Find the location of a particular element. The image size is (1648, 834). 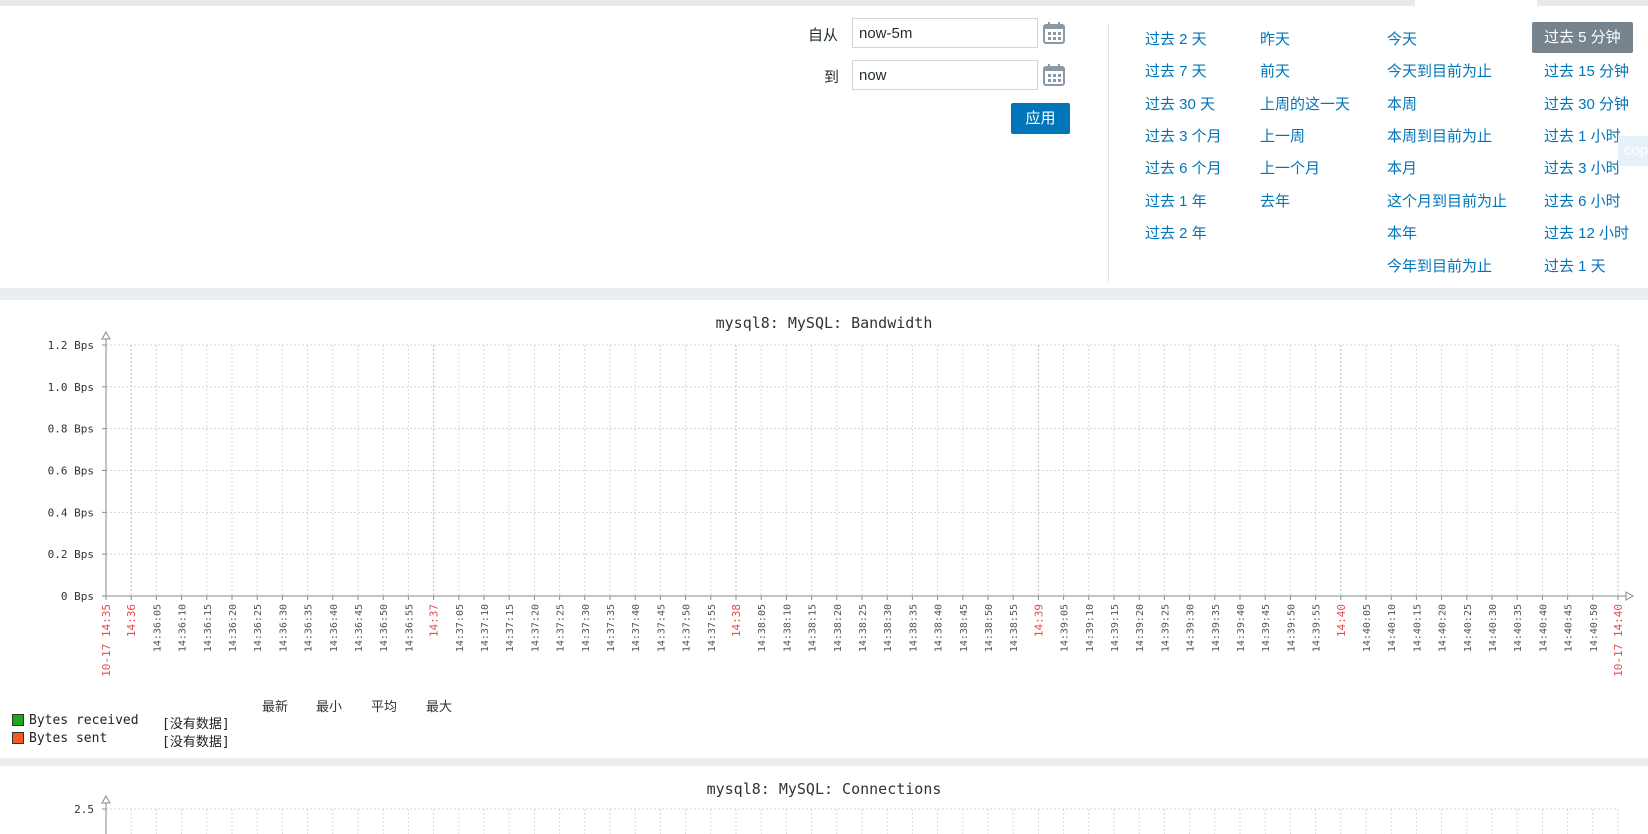

x-tick-label: 14:36:25 is located at coordinates (258, 628).